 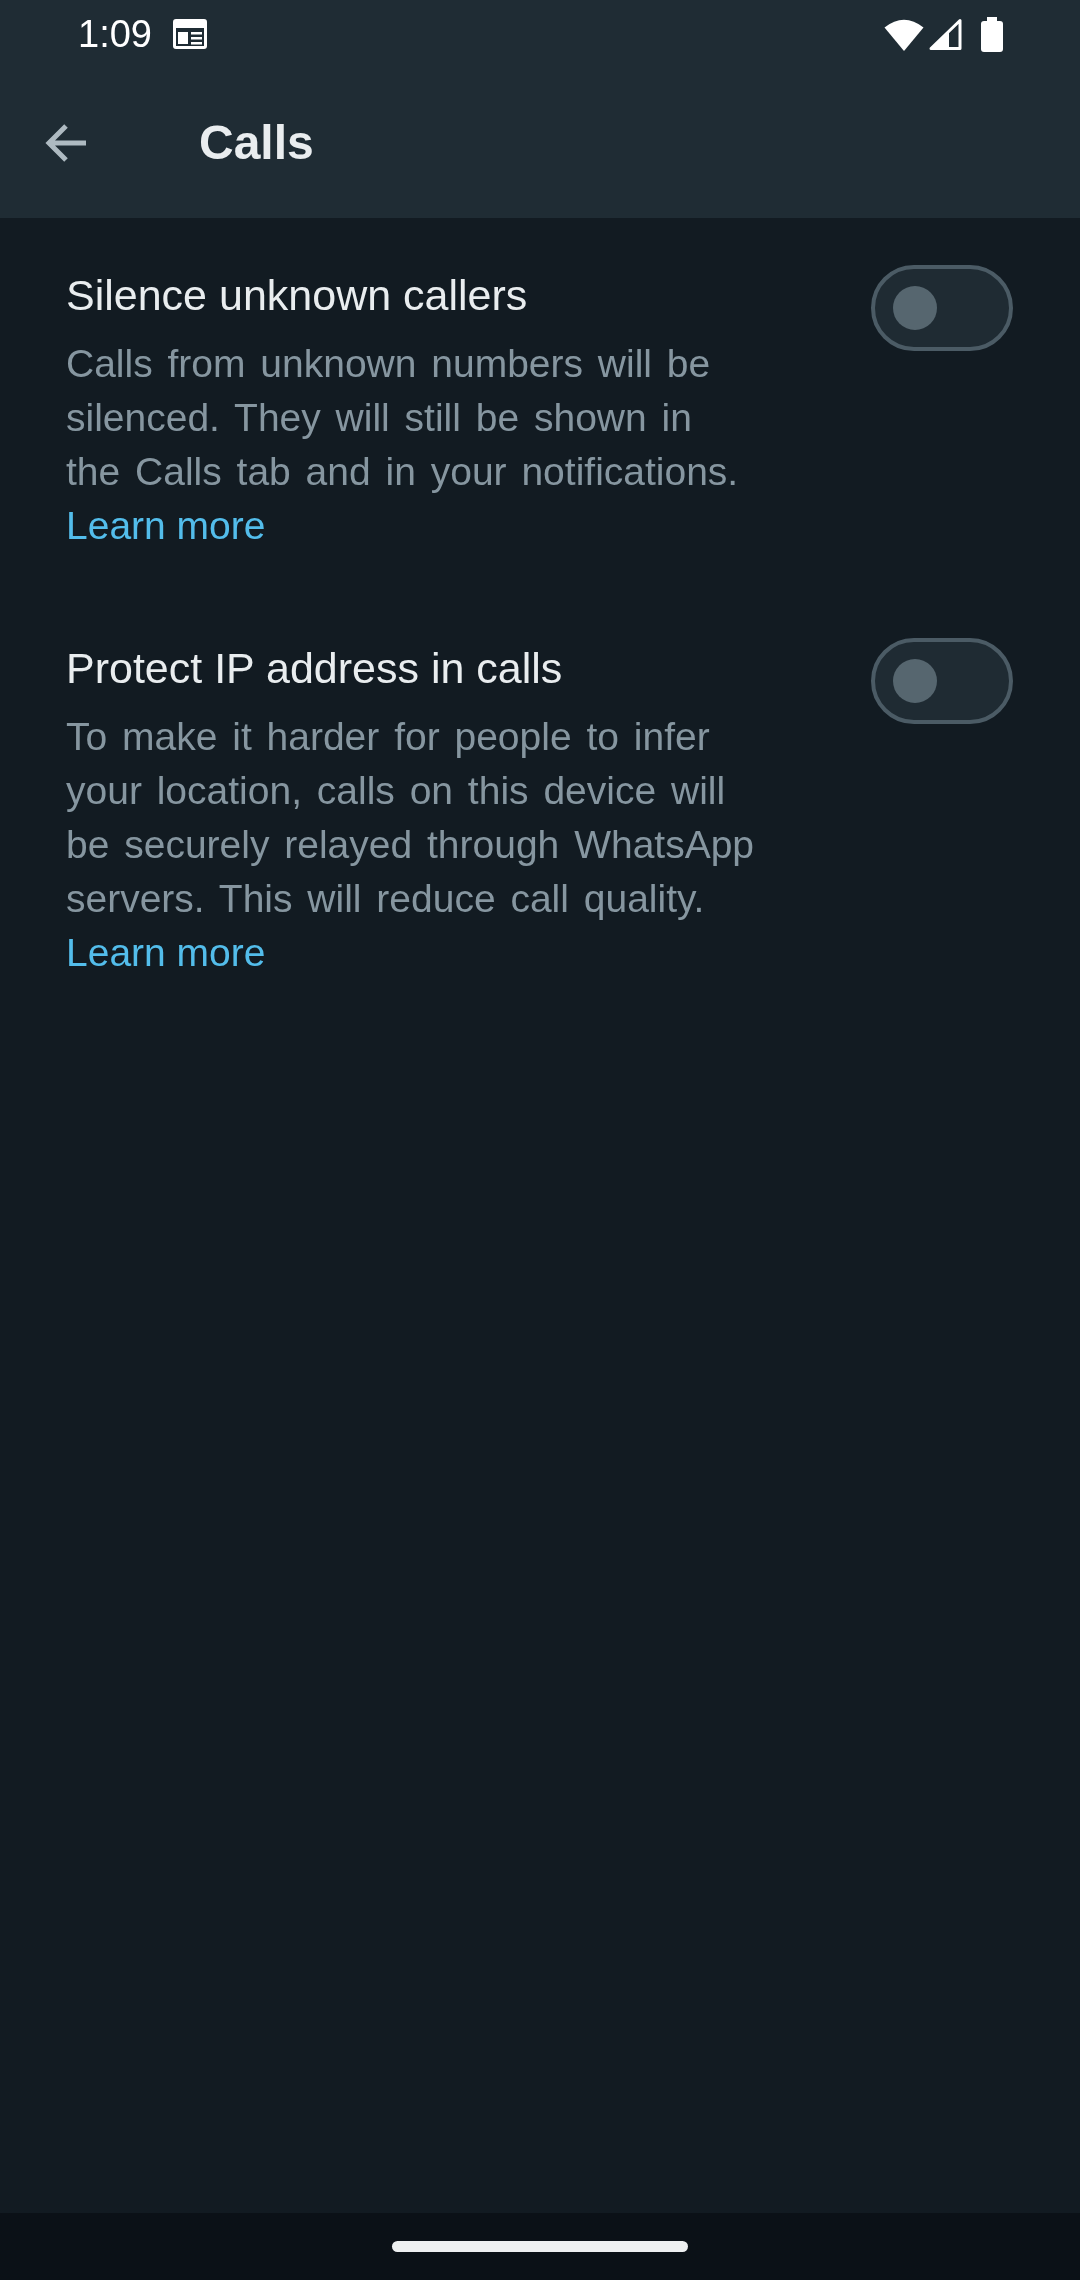 I want to click on setting-title: Protect IP address in calls, so click(x=315, y=668).